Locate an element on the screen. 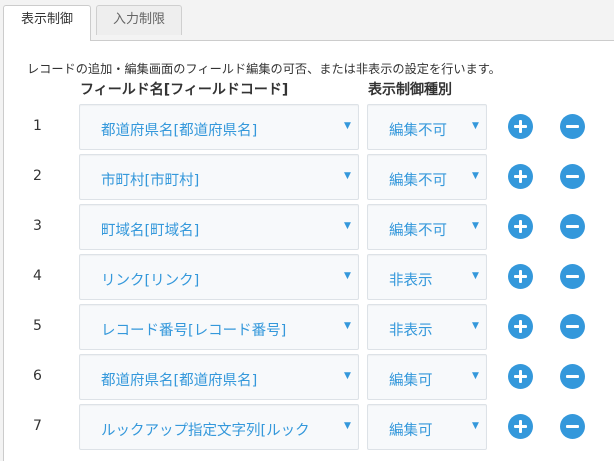  control-column-header: 表示制御種別 is located at coordinates (410, 90).